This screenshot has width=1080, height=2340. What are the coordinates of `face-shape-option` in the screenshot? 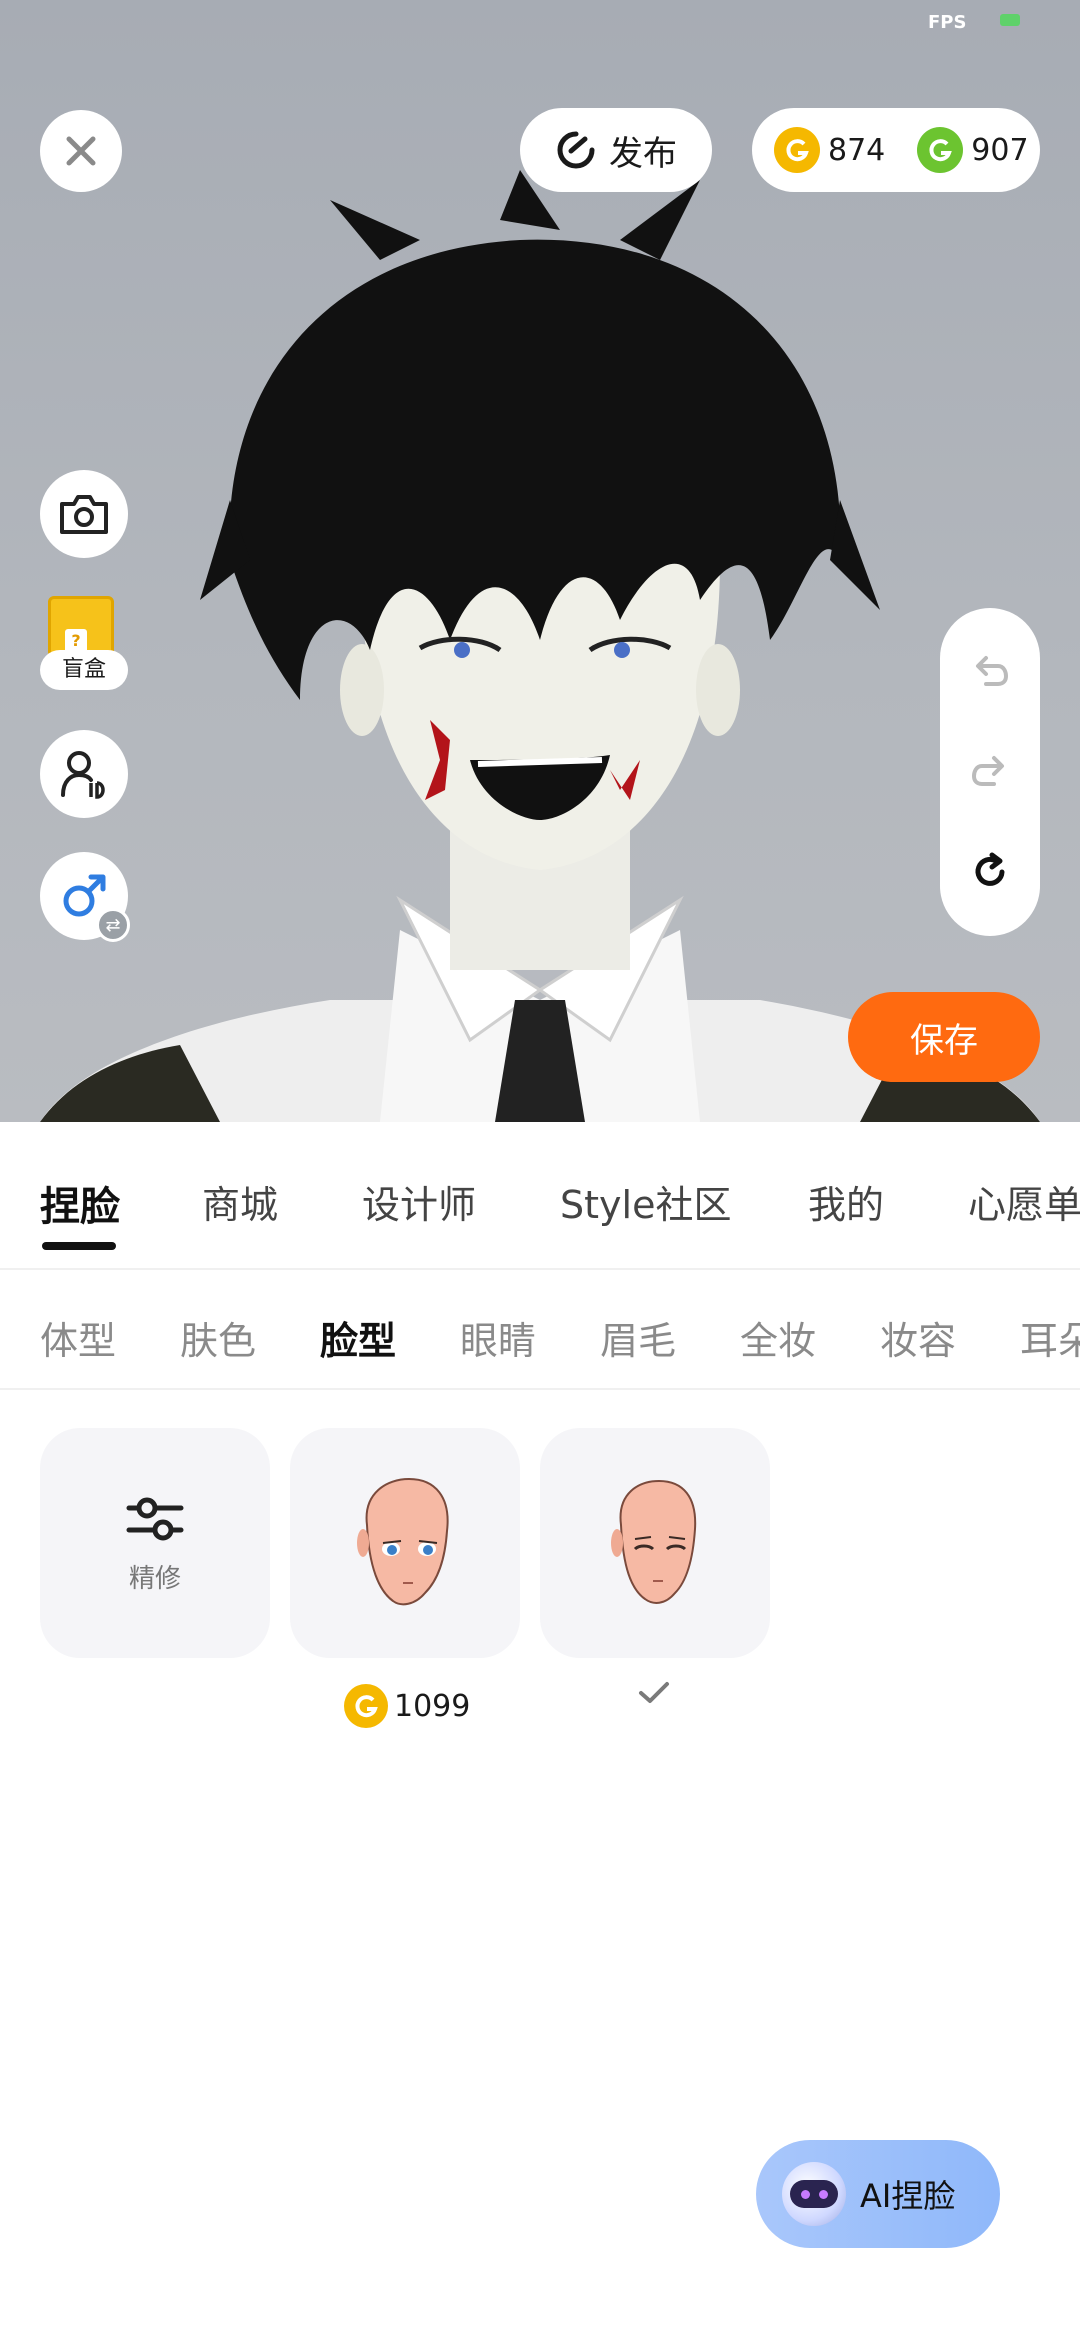 It's located at (405, 1543).